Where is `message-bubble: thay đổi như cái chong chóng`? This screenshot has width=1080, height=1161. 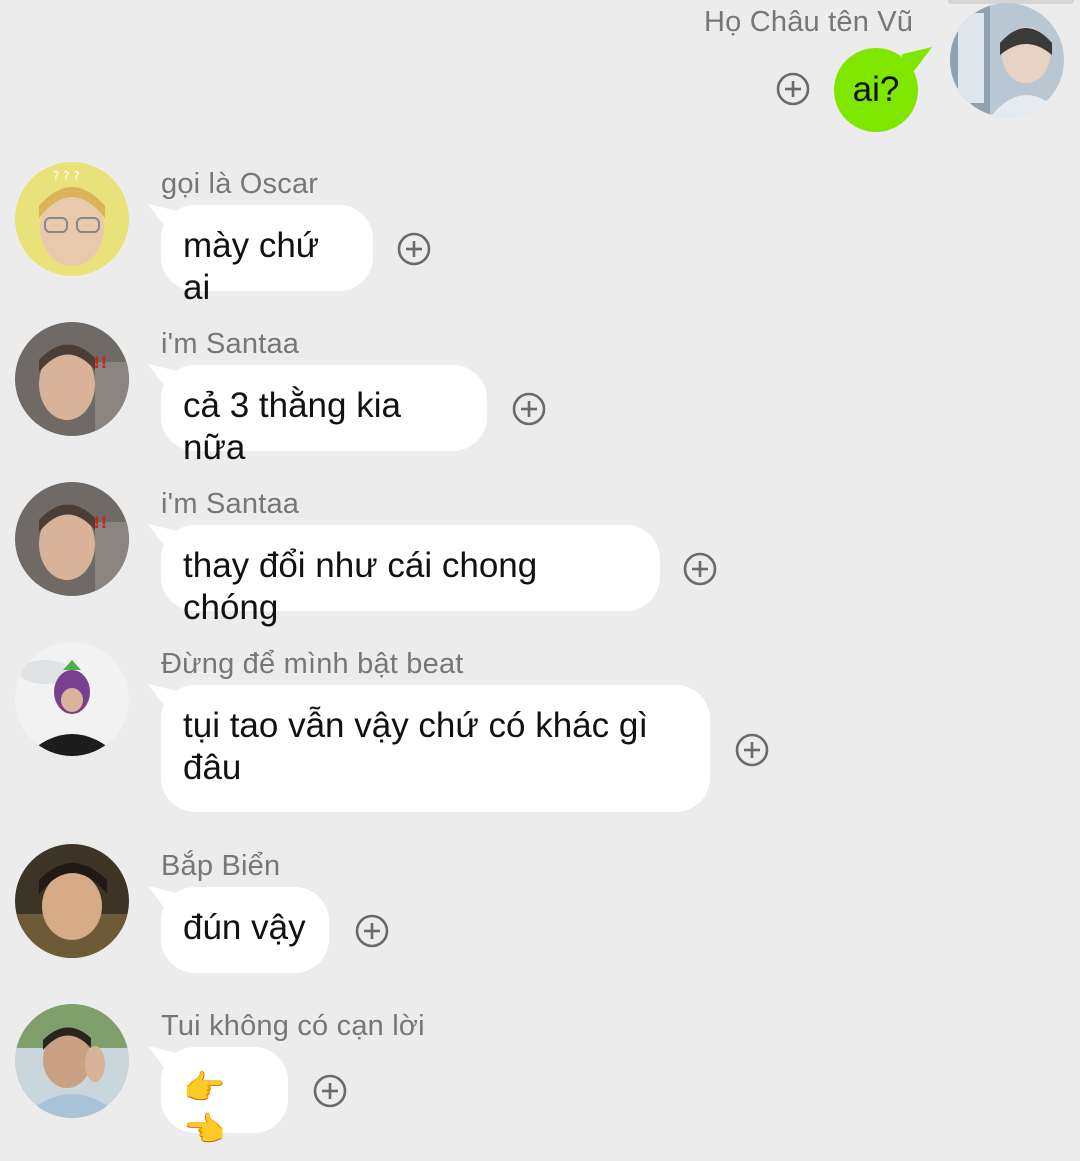
message-bubble: thay đổi như cái chong chóng is located at coordinates (410, 576).